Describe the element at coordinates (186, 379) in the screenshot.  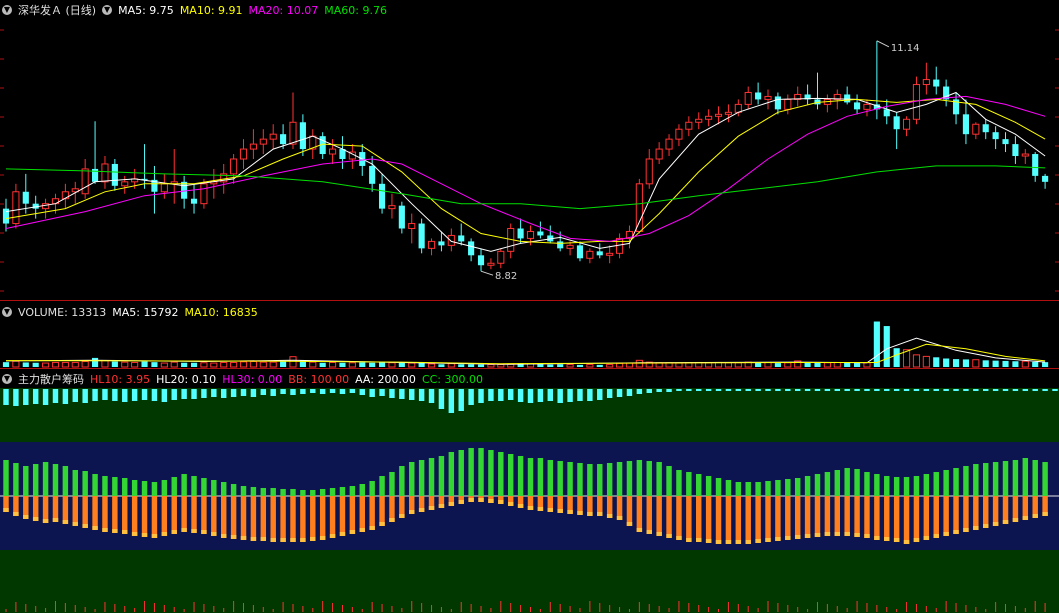
I see `hl20-label: HL20: 0.10` at that location.